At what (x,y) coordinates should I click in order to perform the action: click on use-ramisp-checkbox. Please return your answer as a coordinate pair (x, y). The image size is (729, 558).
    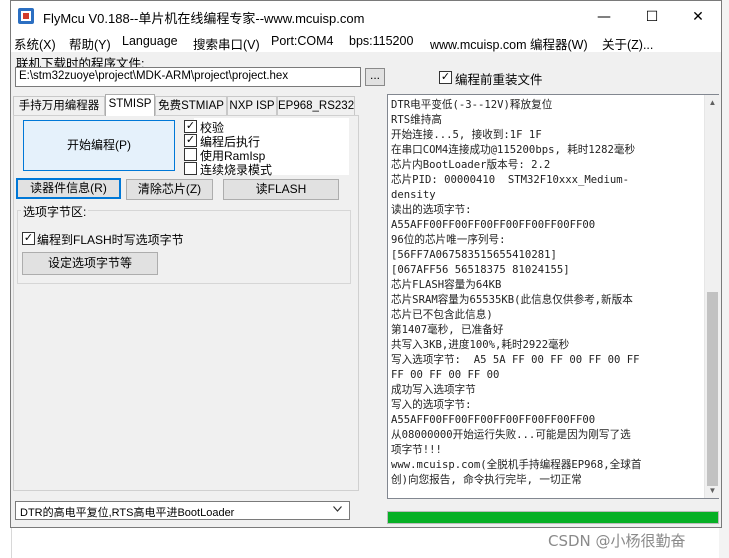
    Looking at the image, I should click on (190, 154).